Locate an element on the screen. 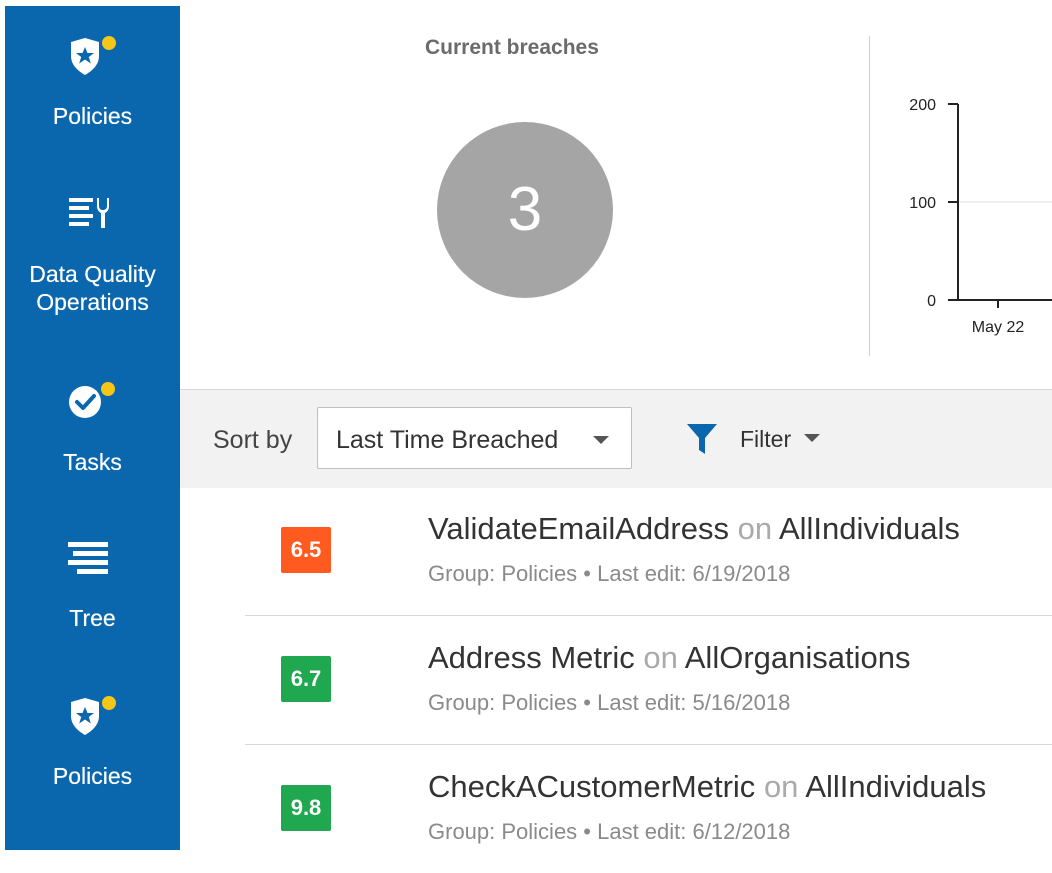 The width and height of the screenshot is (1052, 873). list-item-title: Address Metric on AllOrganisations is located at coordinates (669, 658).